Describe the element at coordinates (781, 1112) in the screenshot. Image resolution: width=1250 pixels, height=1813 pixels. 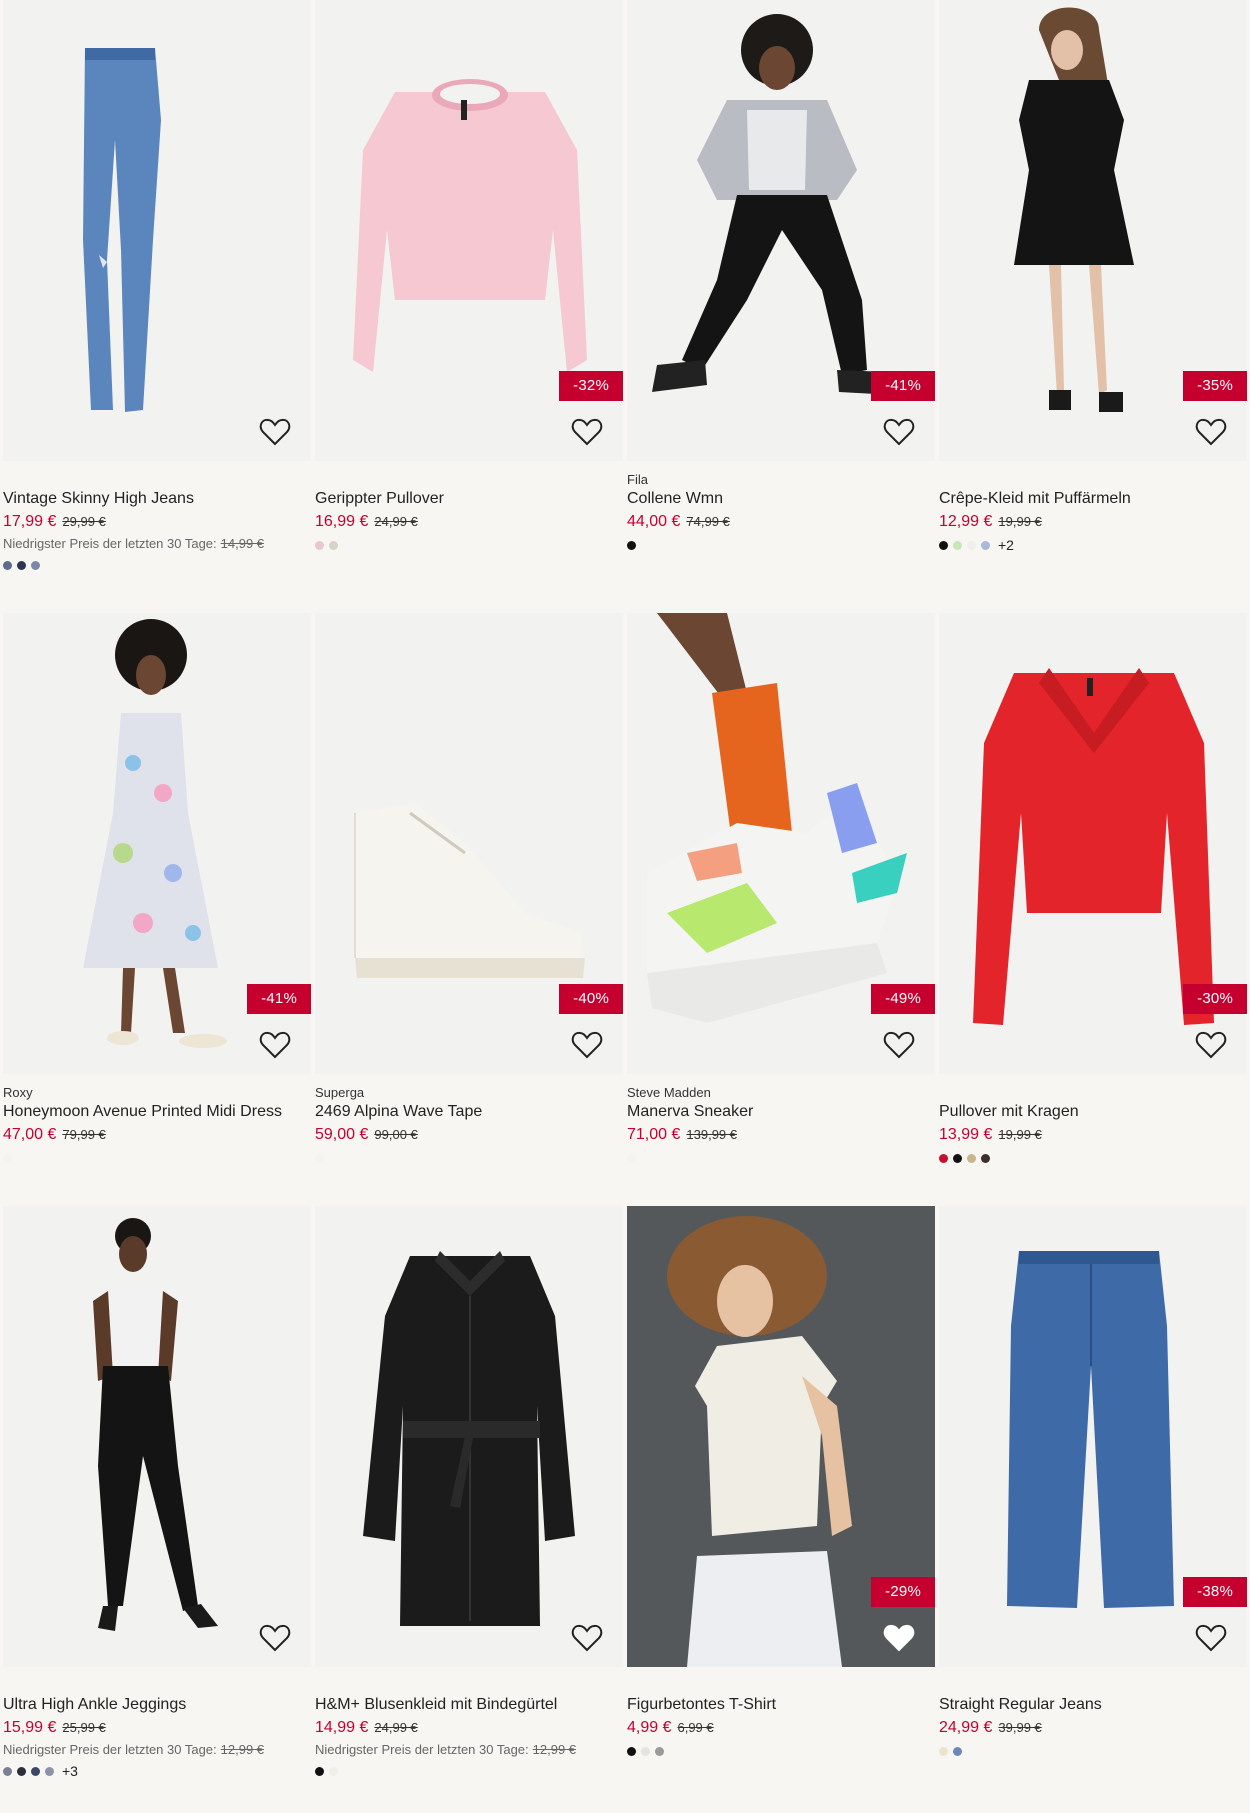
I see `product-title: Manerva Sneaker` at that location.